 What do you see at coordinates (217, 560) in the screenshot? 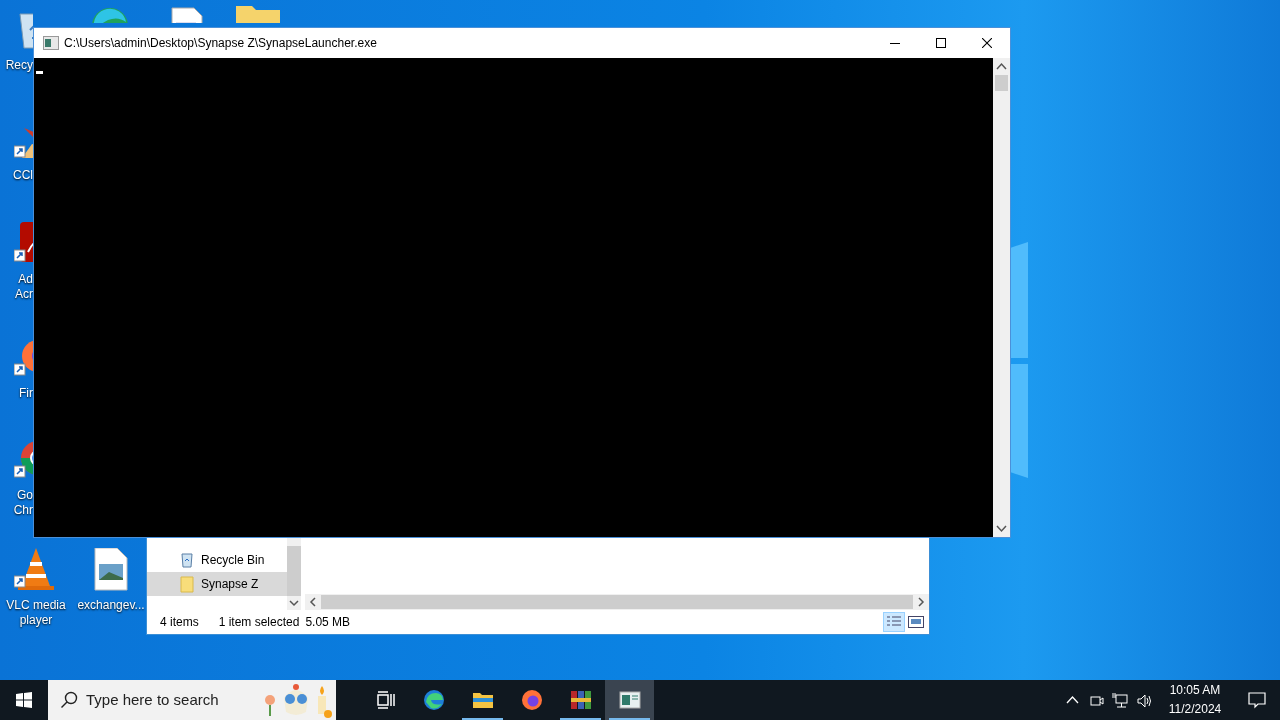
I see `nav-item: Recycle Bin` at bounding box center [217, 560].